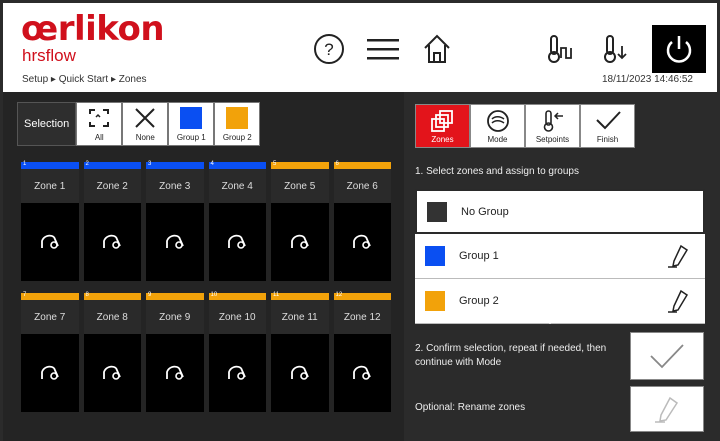  I want to click on select-group1-button: Group 1, so click(191, 124).